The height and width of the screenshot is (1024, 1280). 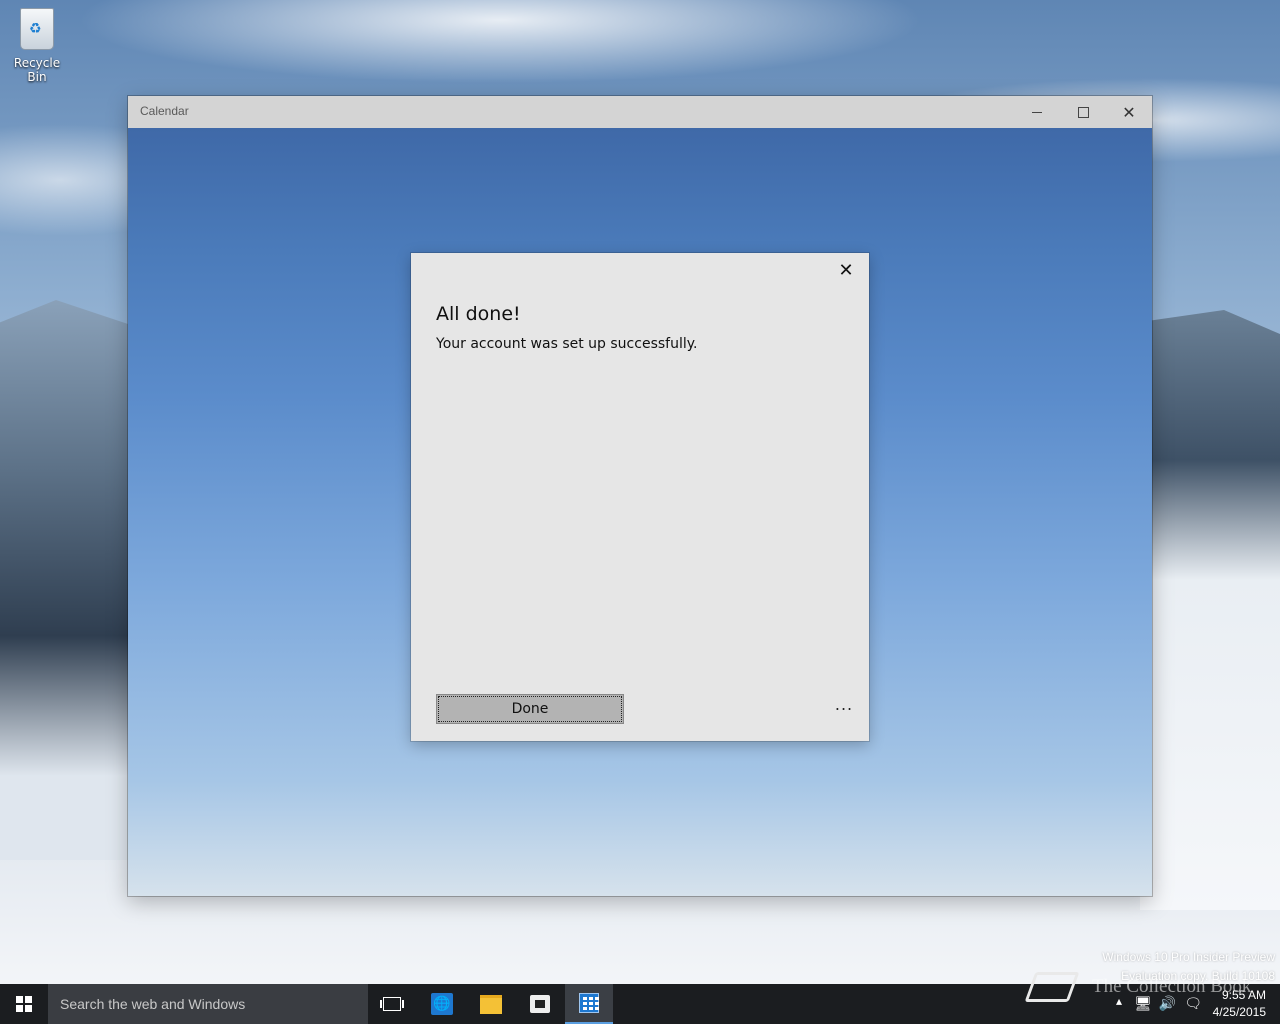 I want to click on dialog-close-button: ✕, so click(x=846, y=270).